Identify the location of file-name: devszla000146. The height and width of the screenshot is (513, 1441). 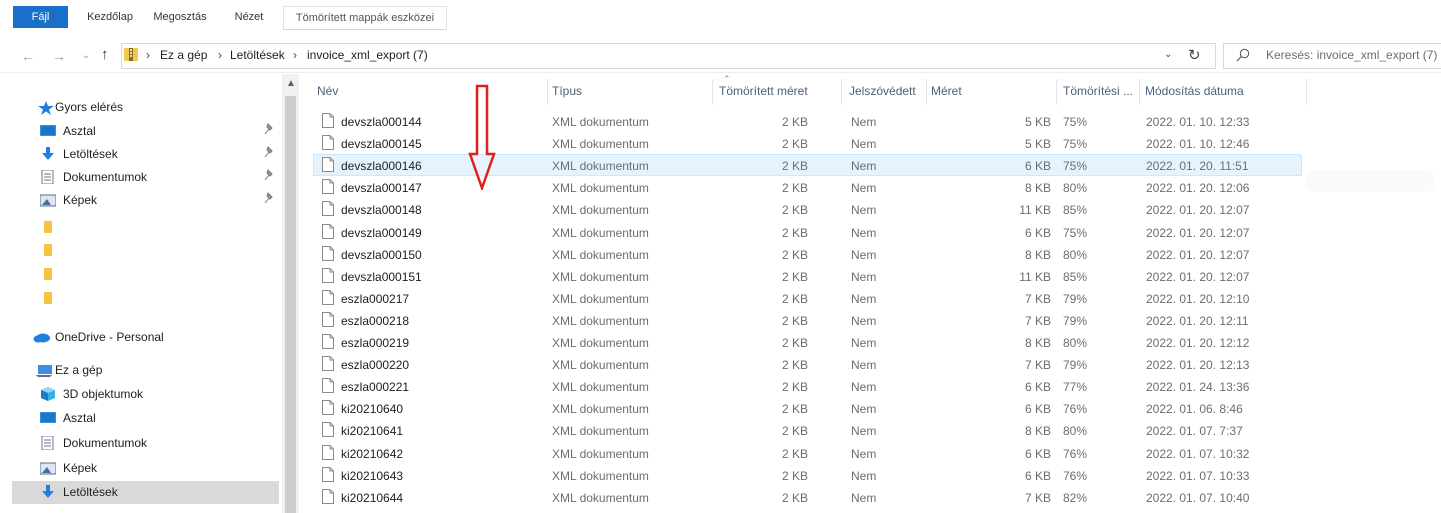
(381, 166).